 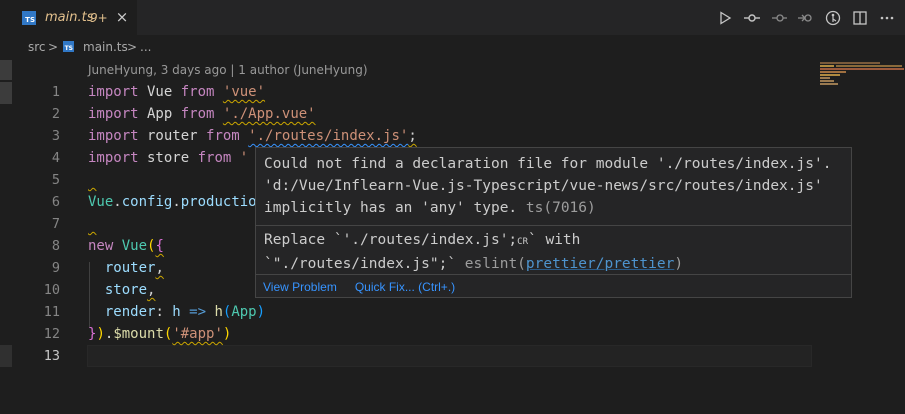 What do you see at coordinates (523, 242) in the screenshot?
I see `carriage-return-icon: CR` at bounding box center [523, 242].